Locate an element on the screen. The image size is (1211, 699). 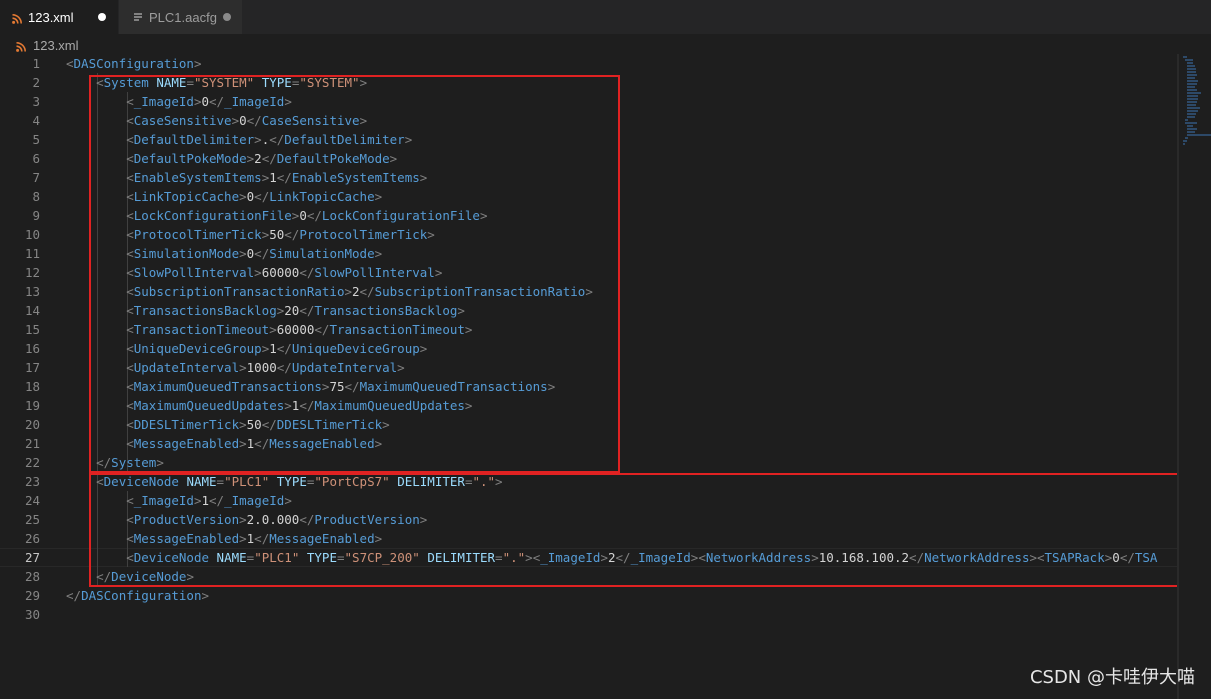
line-number: 23 is located at coordinates (32, 481).